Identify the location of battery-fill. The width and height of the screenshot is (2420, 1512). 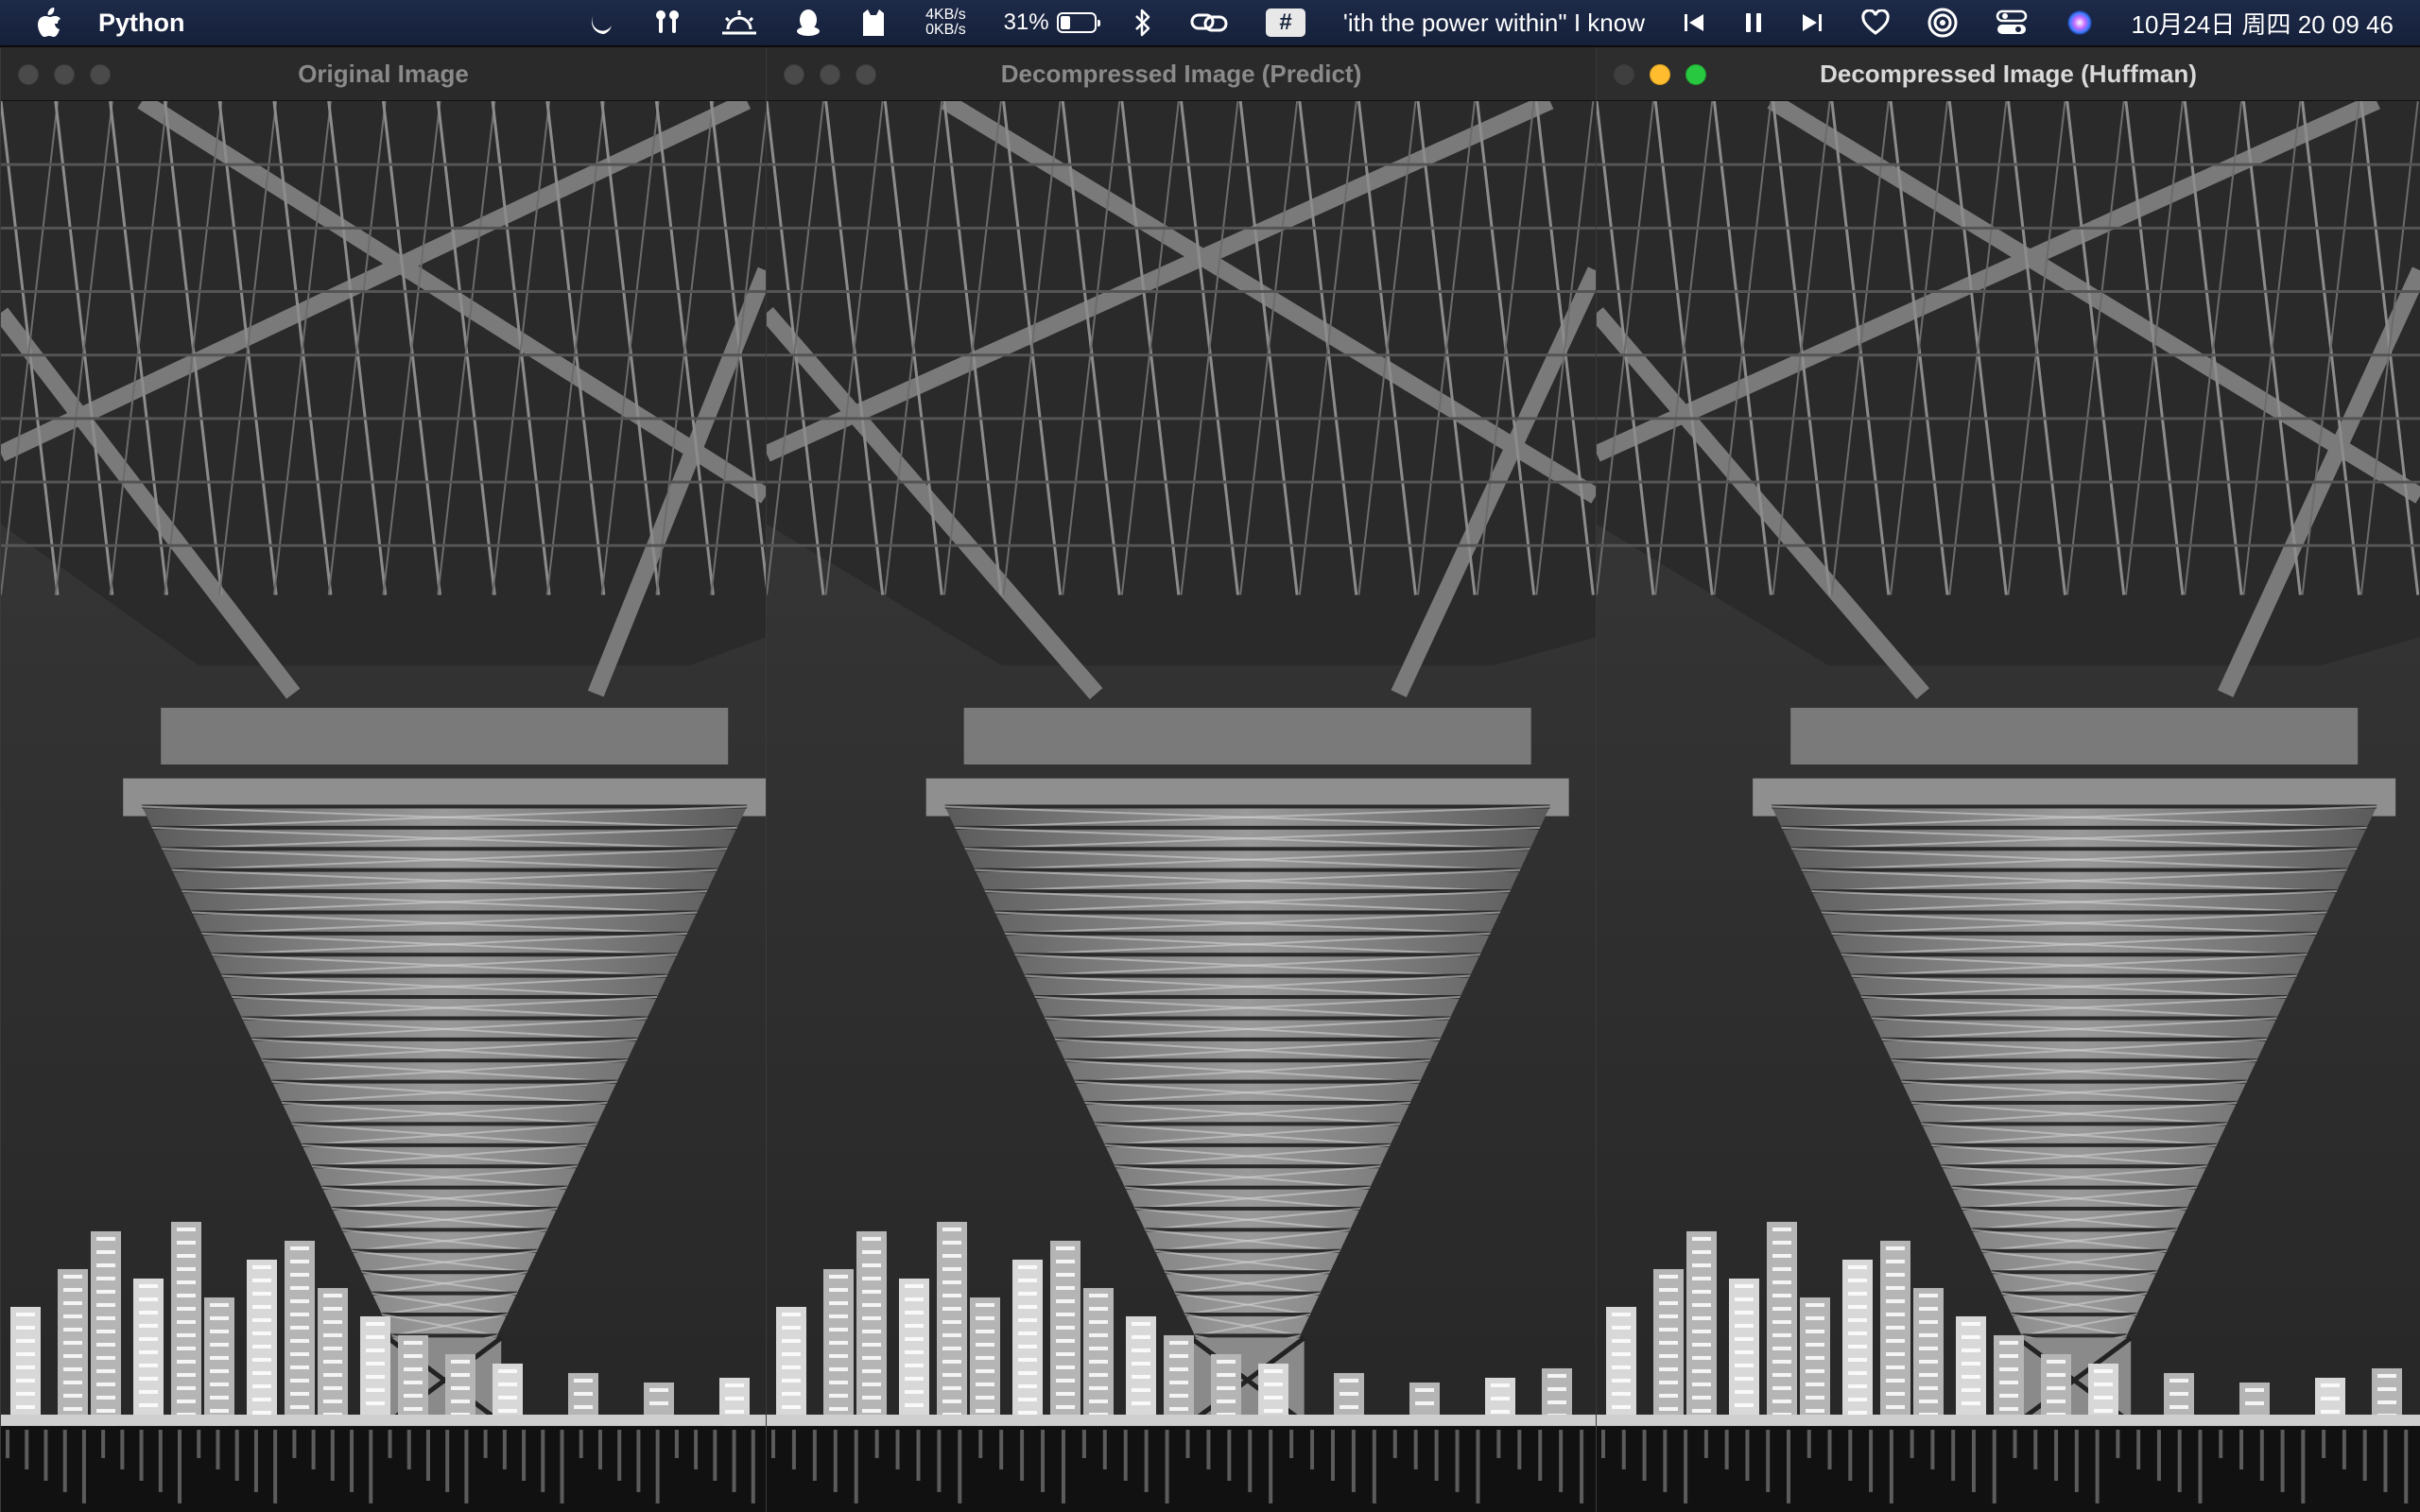
(1065, 22).